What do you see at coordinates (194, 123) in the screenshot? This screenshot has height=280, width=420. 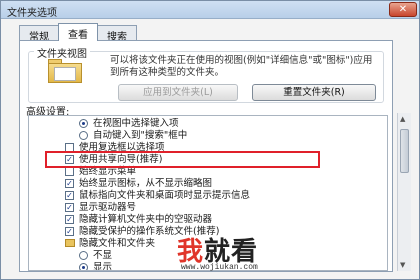 I see `list-item: 在视图中选择键入项` at bounding box center [194, 123].